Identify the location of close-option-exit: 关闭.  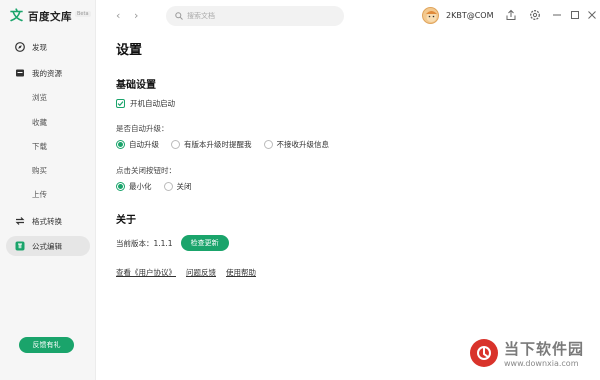
(177, 186).